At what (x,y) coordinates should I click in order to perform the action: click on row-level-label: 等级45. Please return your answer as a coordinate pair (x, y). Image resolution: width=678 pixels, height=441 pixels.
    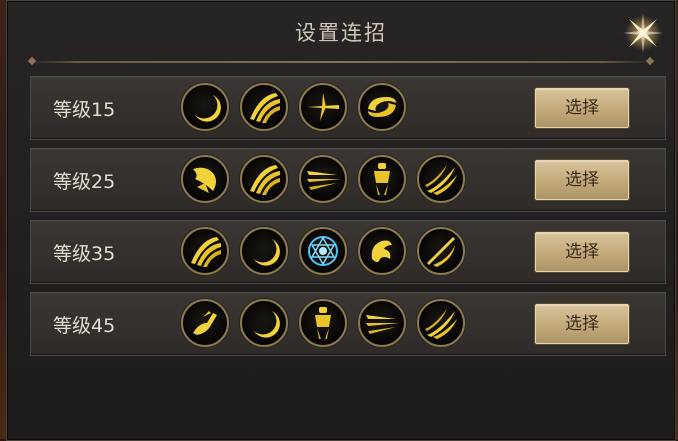
    Looking at the image, I should click on (84, 326).